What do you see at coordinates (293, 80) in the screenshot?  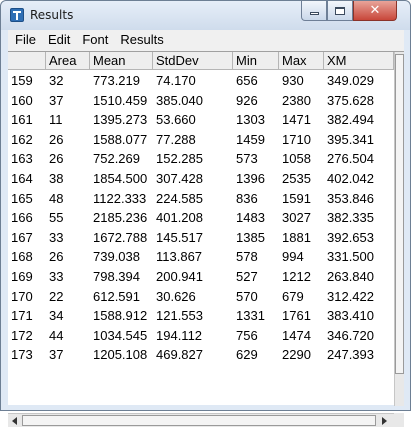 I see `cell-max: 930` at bounding box center [293, 80].